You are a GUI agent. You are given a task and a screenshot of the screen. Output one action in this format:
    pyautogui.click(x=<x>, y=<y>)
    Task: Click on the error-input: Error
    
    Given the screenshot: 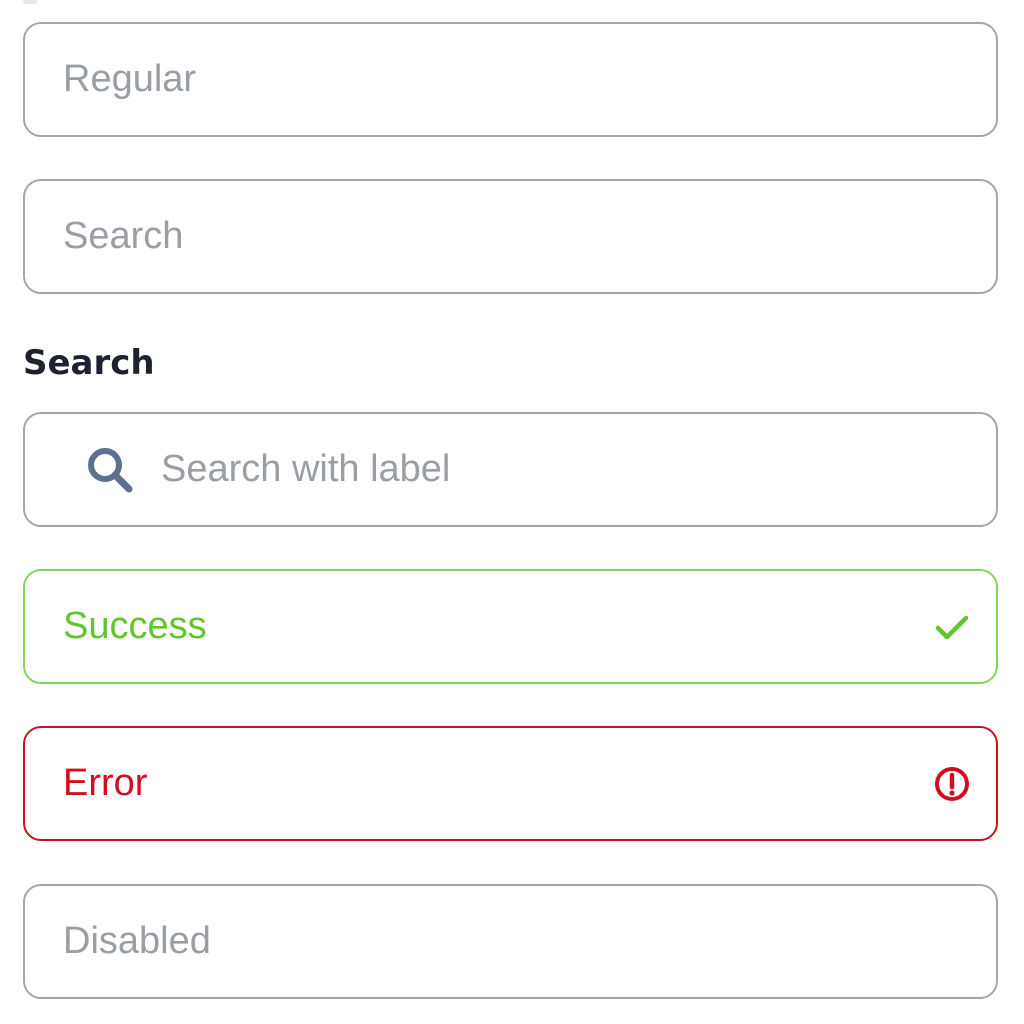 What is the action you would take?
    pyautogui.click(x=510, y=783)
    